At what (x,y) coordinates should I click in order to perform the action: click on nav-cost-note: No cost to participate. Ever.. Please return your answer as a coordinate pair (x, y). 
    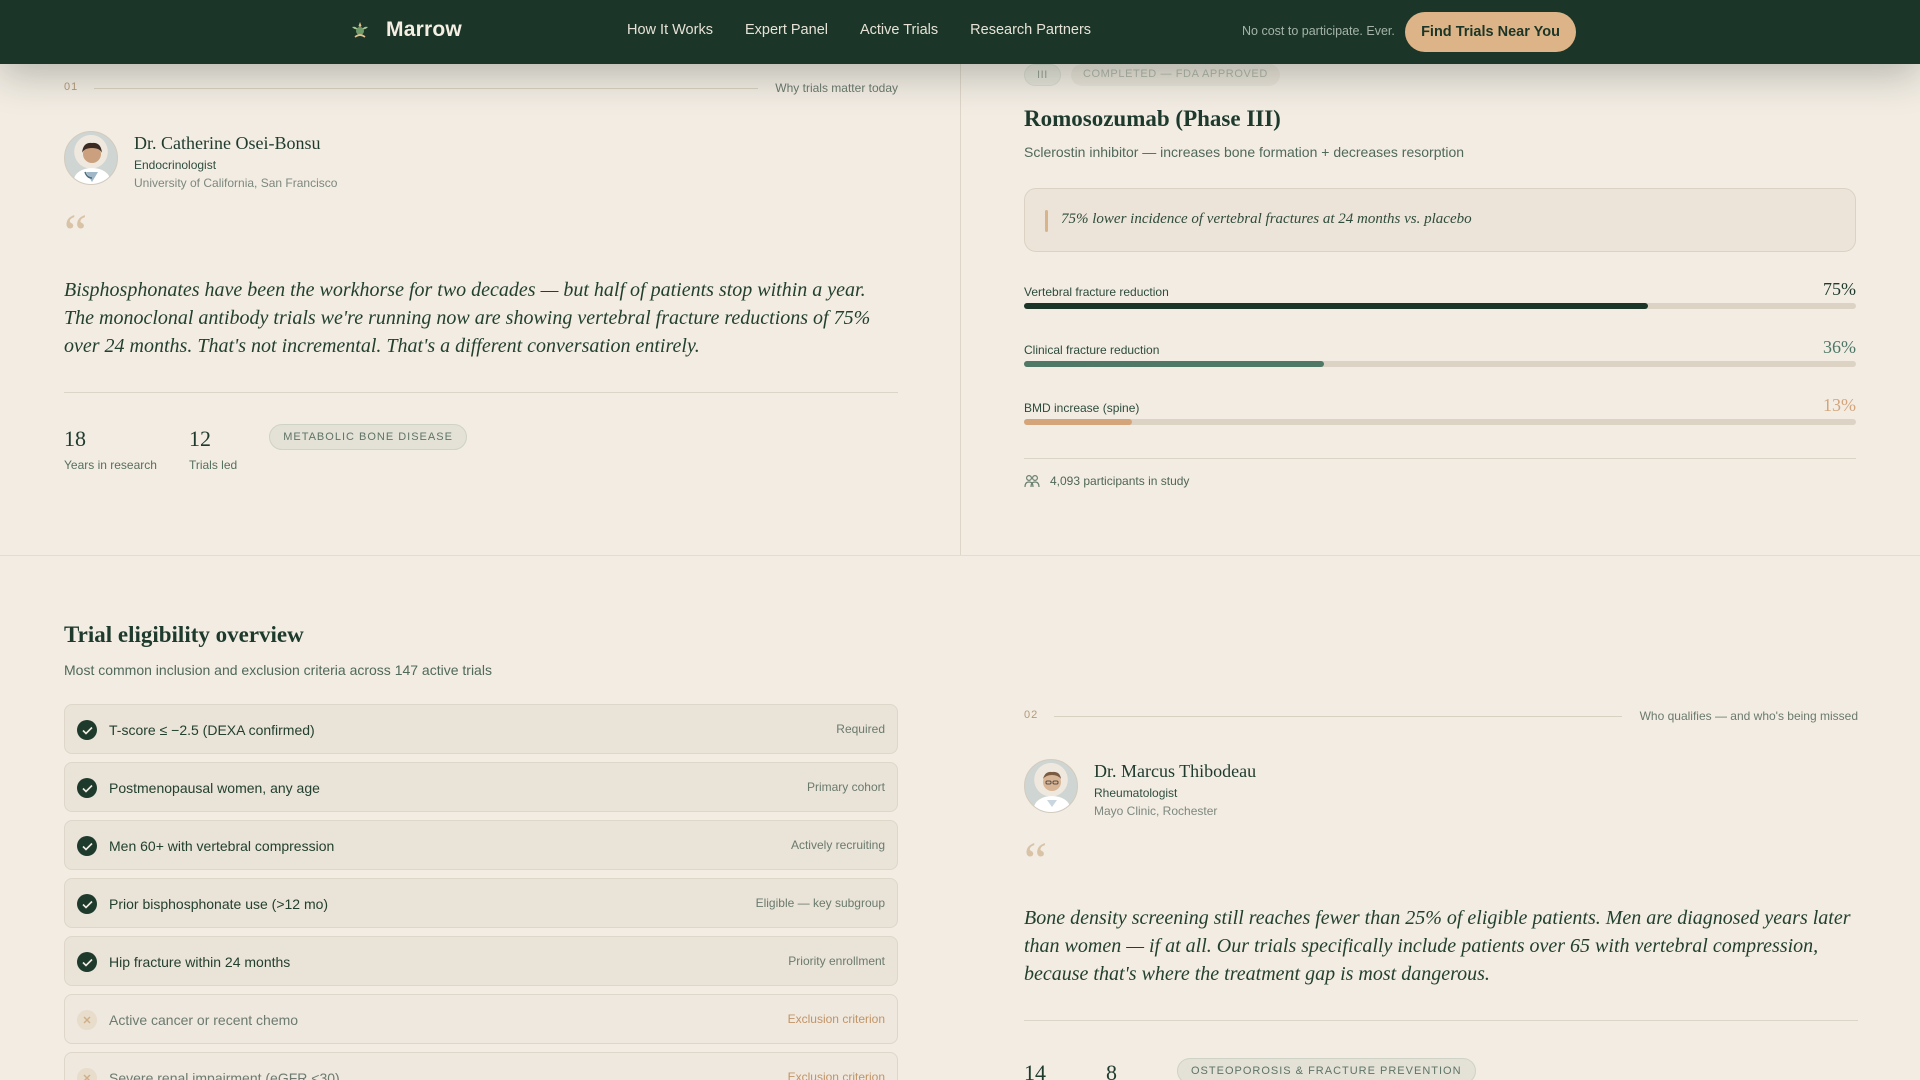
    Looking at the image, I should click on (1318, 31).